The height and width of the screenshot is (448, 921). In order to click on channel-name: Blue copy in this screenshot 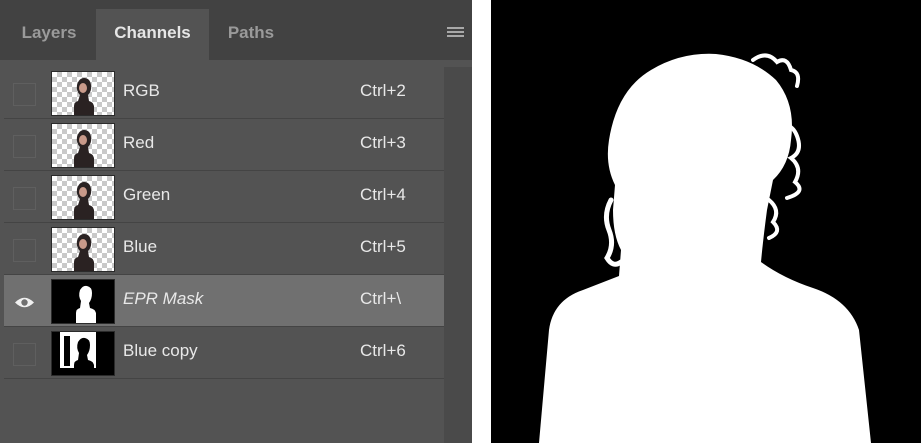, I will do `click(160, 350)`.